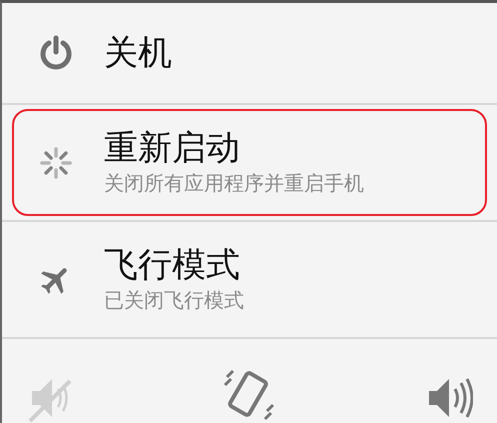  What do you see at coordinates (56, 53) in the screenshot?
I see `power-icon` at bounding box center [56, 53].